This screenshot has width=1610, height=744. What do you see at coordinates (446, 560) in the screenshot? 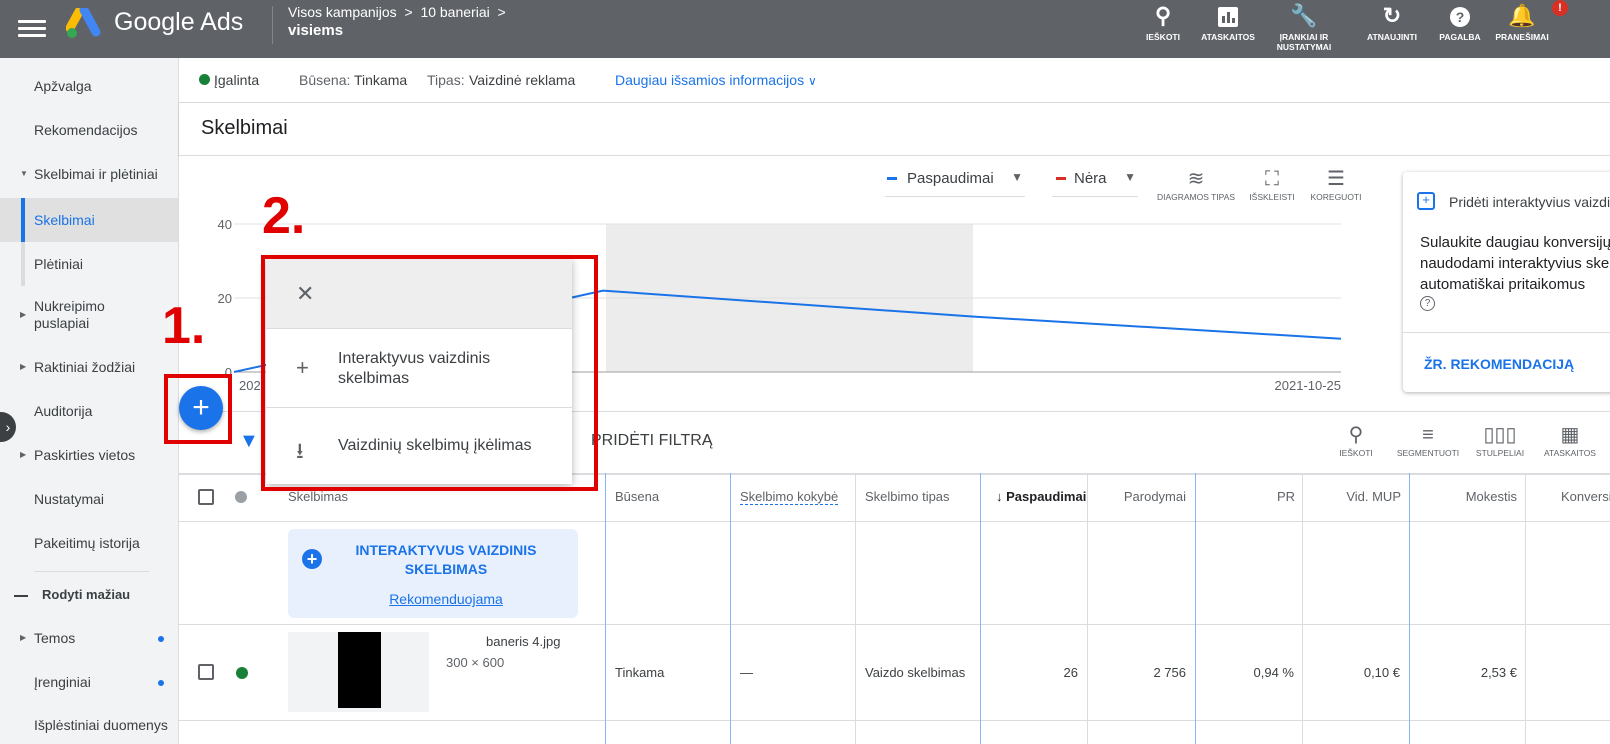
I see `recommended-ad-label: INTERAKTYVUS VAIZDINIS SKELBIMAS` at bounding box center [446, 560].